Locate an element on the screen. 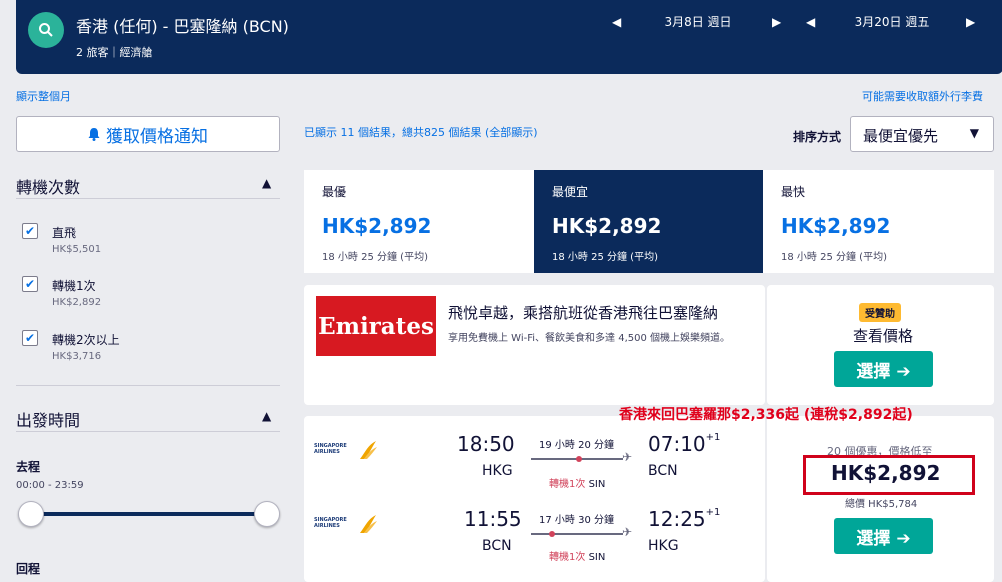 This screenshot has width=1002, height=582. ad-select-button: 選擇 ➔ is located at coordinates (883, 369).